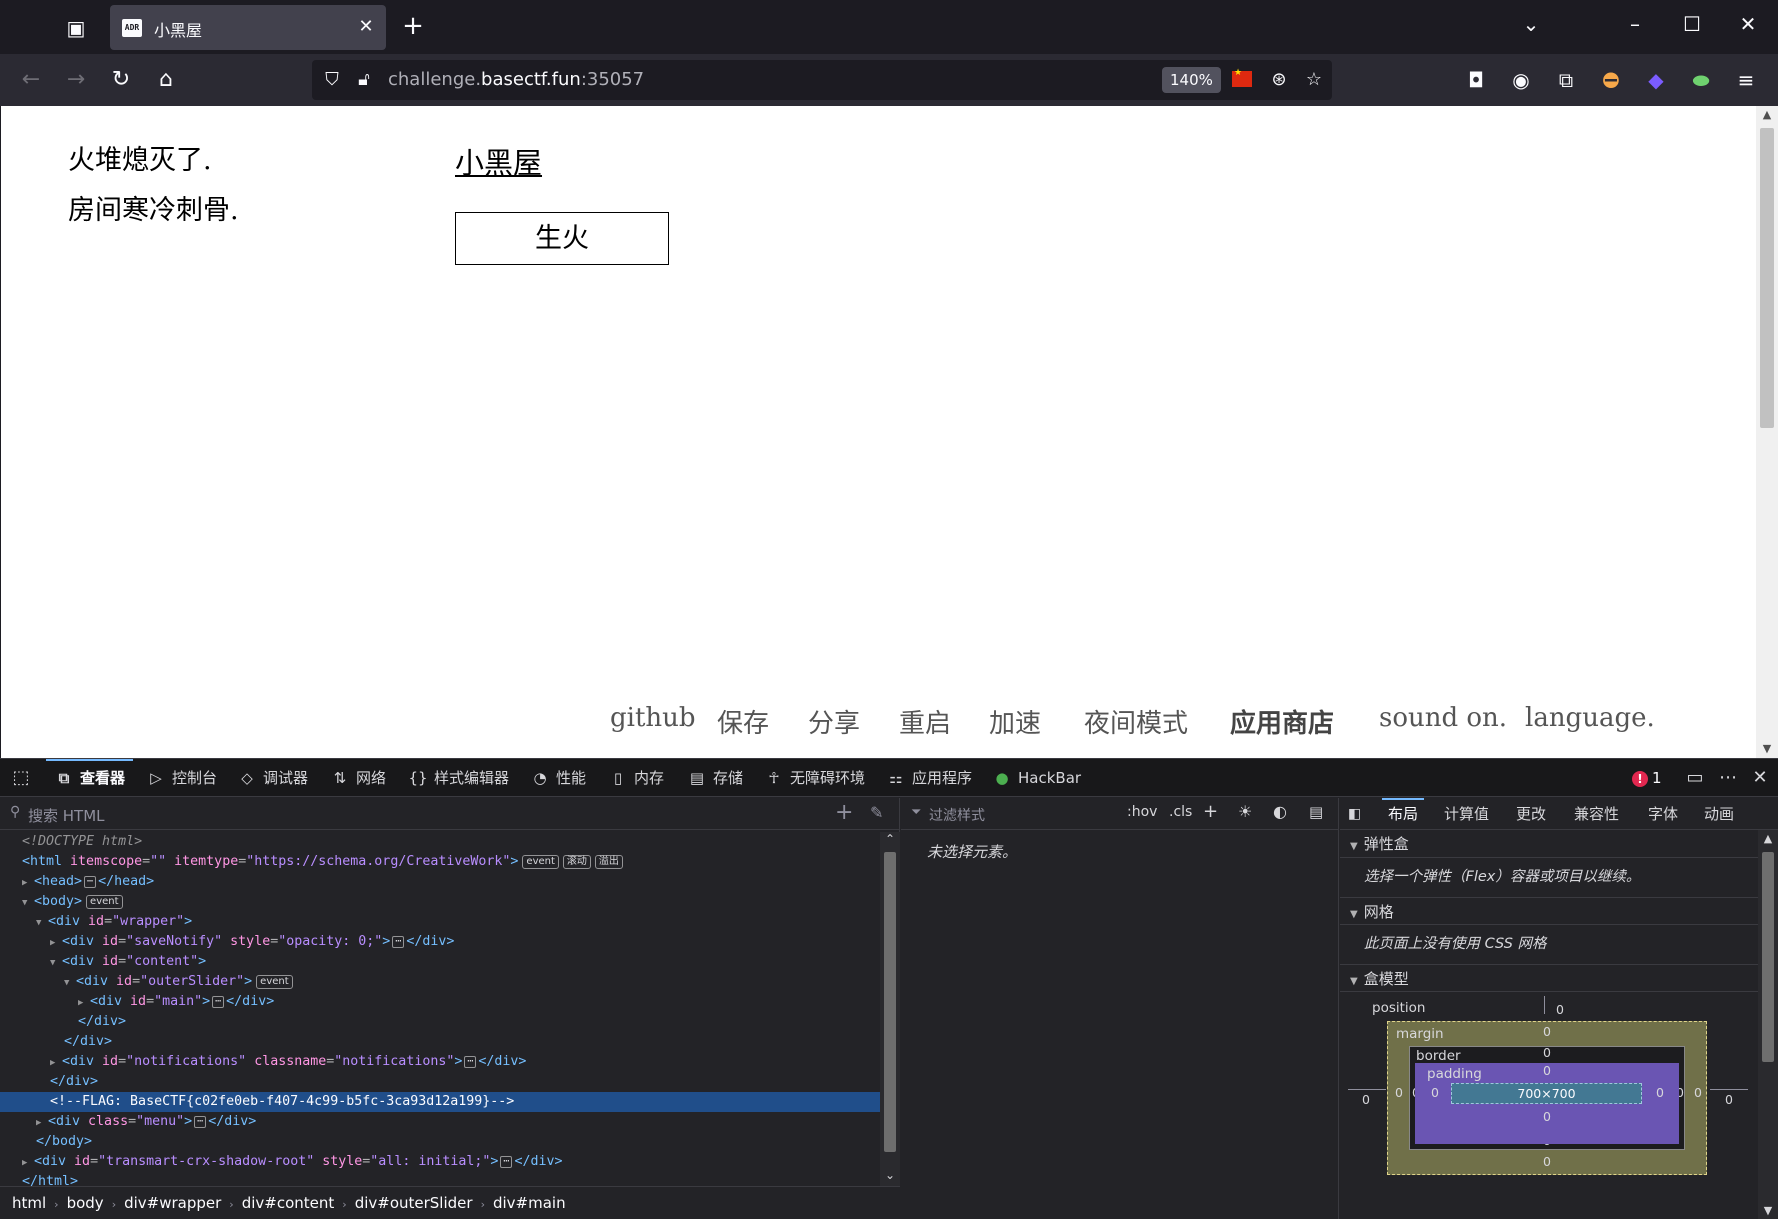  Describe the element at coordinates (358, 778) in the screenshot. I see `devtools-tab: ⇅ 网络` at that location.